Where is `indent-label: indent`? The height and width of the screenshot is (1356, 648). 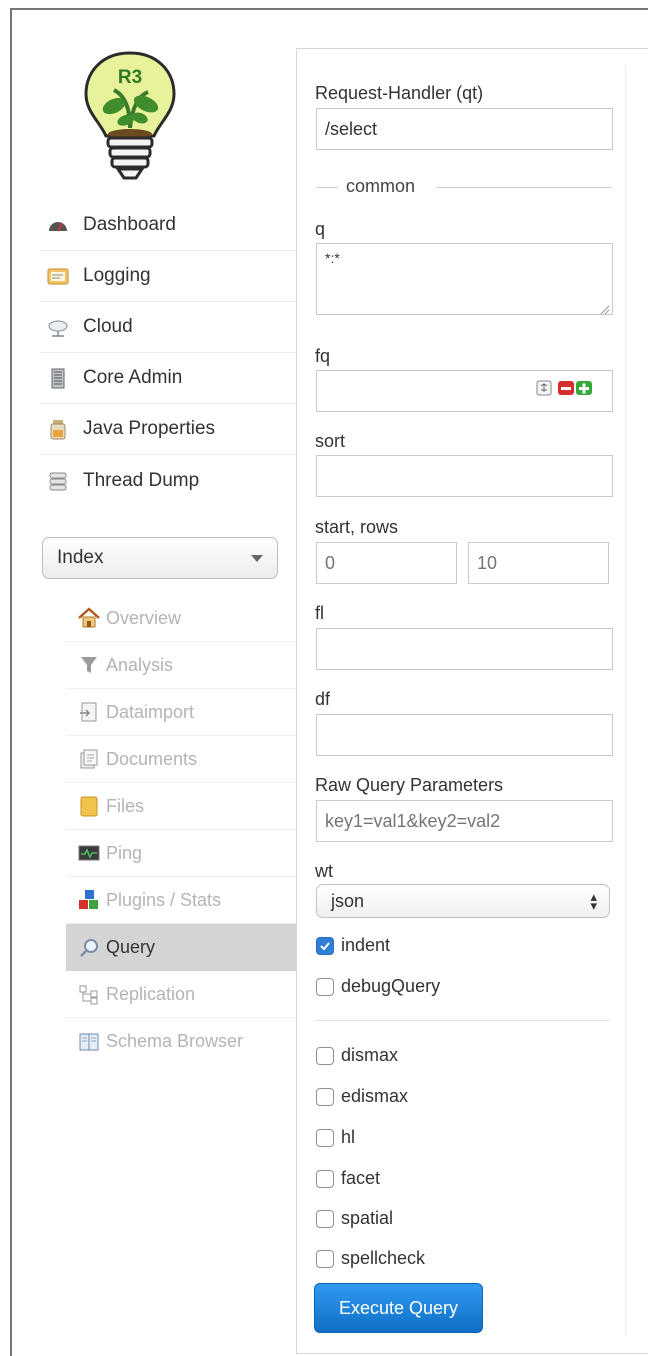
indent-label: indent is located at coordinates (366, 945).